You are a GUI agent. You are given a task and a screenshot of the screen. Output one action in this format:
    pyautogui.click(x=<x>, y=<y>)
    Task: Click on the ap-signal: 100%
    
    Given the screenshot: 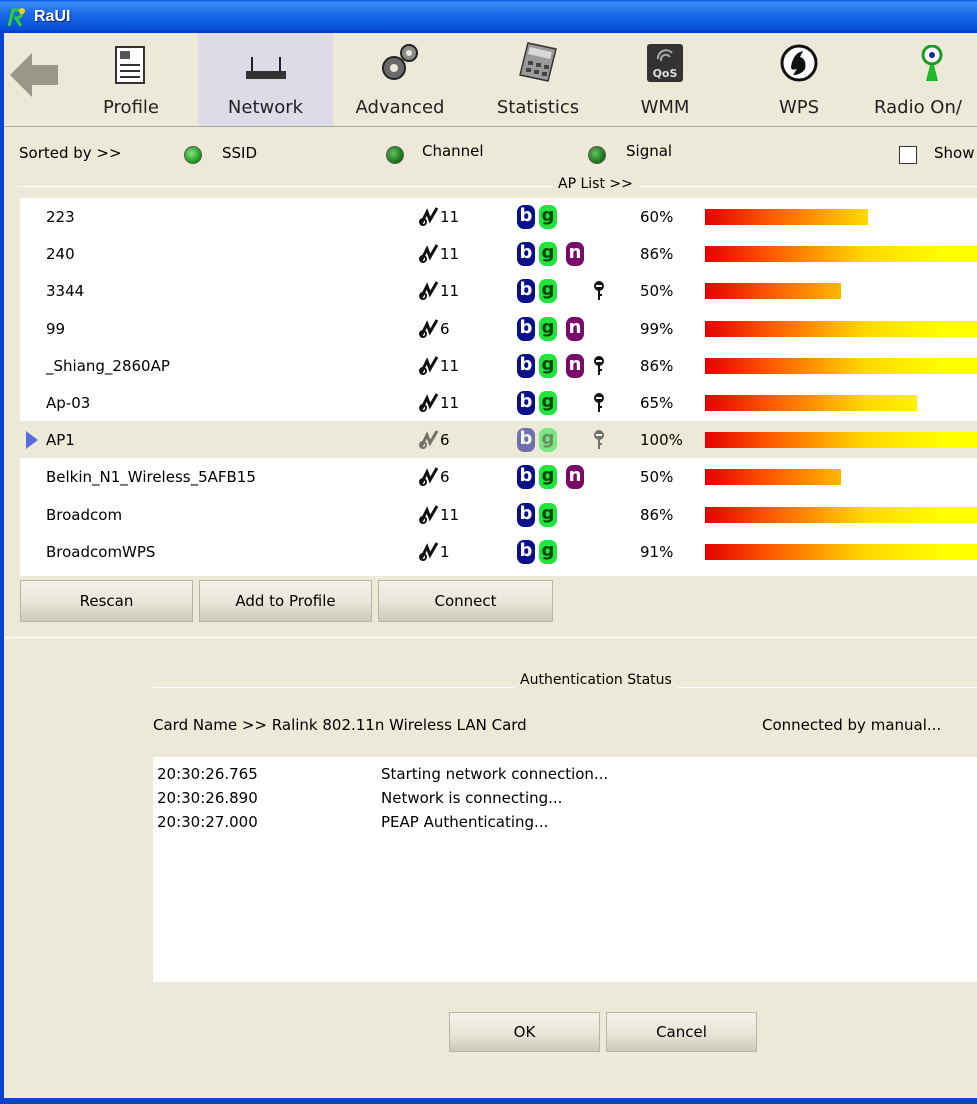 What is the action you would take?
    pyautogui.click(x=661, y=440)
    